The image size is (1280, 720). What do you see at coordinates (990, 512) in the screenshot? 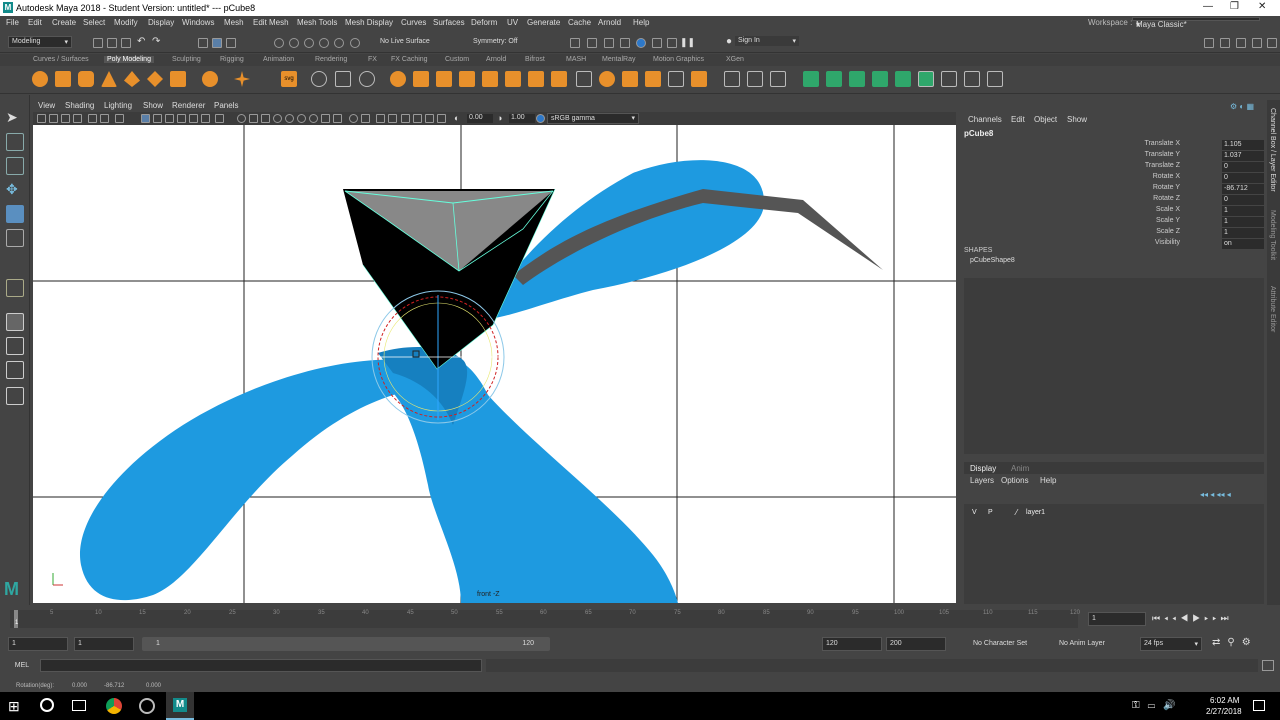
I see `layer-playback-toggle: P` at bounding box center [990, 512].